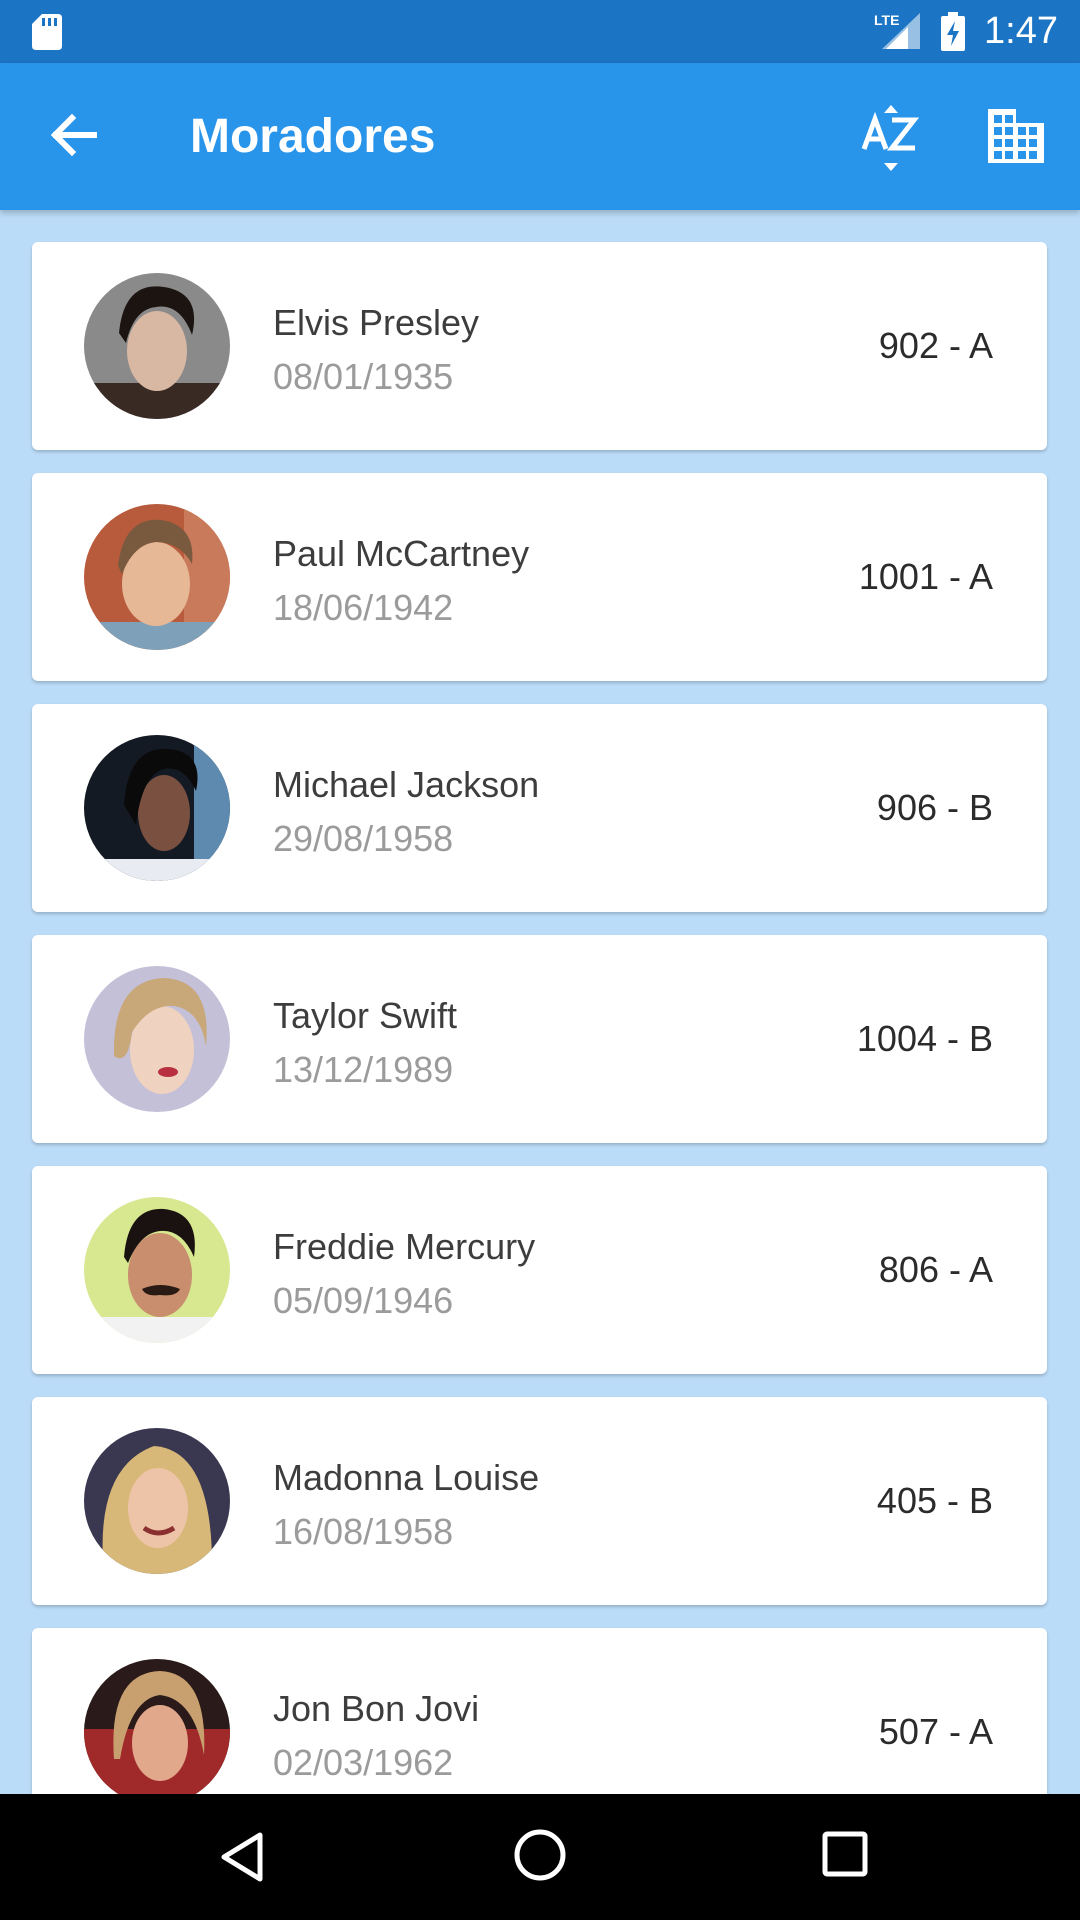  I want to click on resident-card: Madonna Louise 16/08/1958 405 - B, so click(539, 1501).